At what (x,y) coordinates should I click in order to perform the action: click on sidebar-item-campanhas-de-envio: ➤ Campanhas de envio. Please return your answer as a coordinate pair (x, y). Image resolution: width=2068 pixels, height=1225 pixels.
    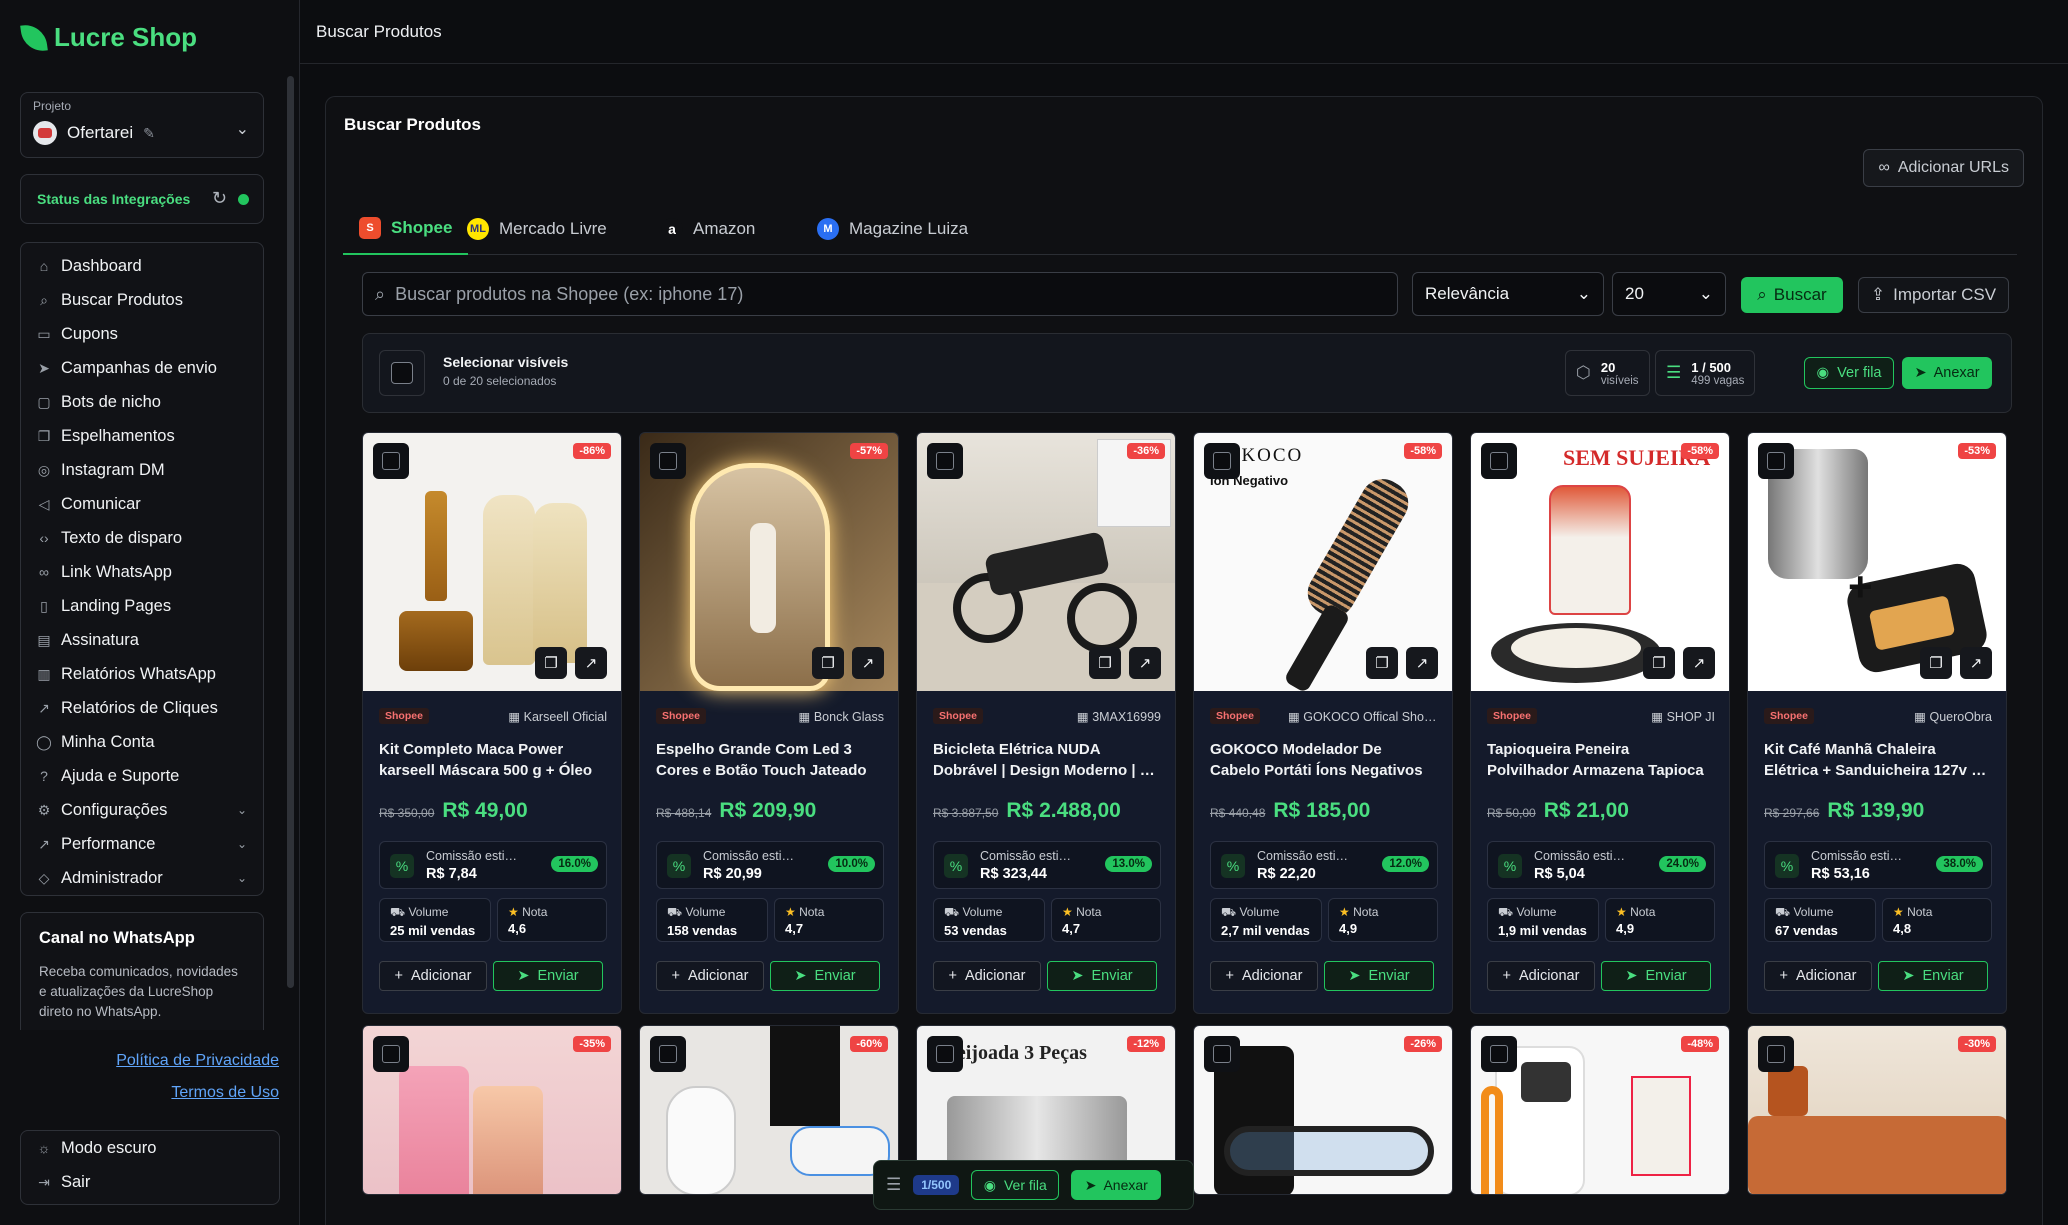
    Looking at the image, I should click on (142, 368).